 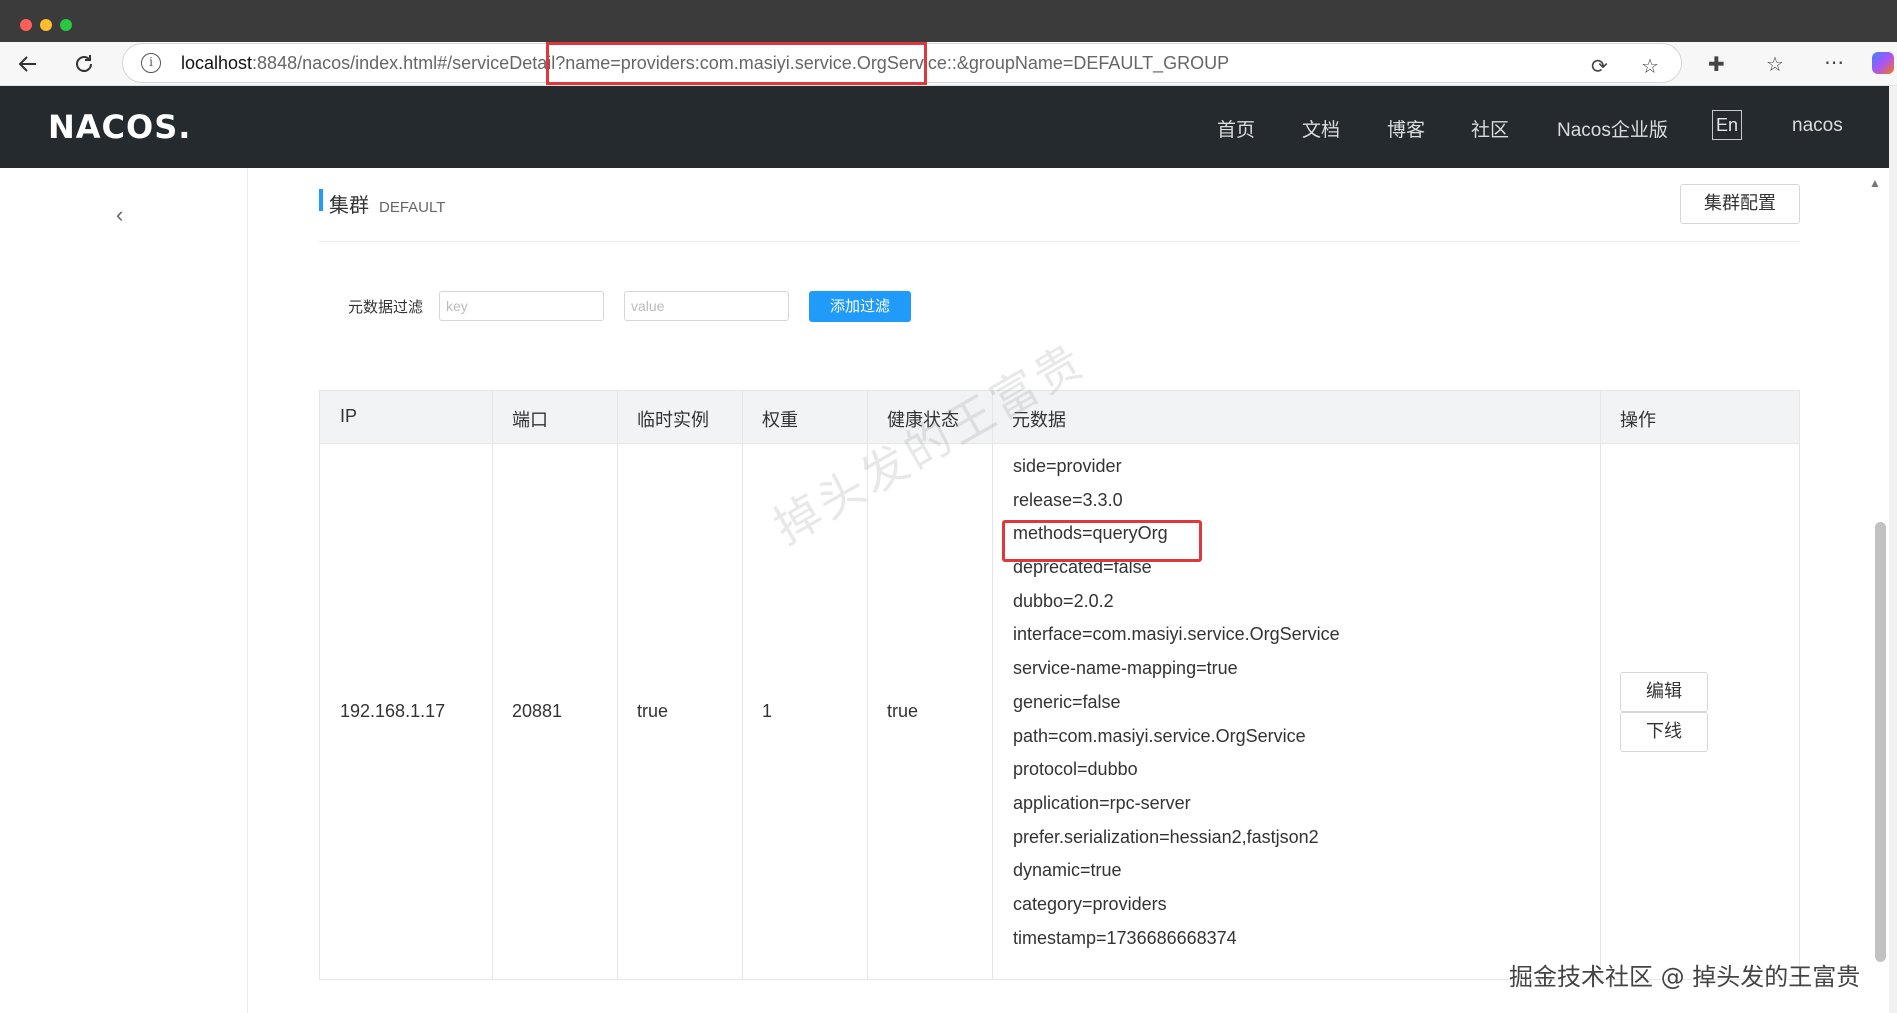 I want to click on chevron-left-icon: ‹, so click(x=119, y=215).